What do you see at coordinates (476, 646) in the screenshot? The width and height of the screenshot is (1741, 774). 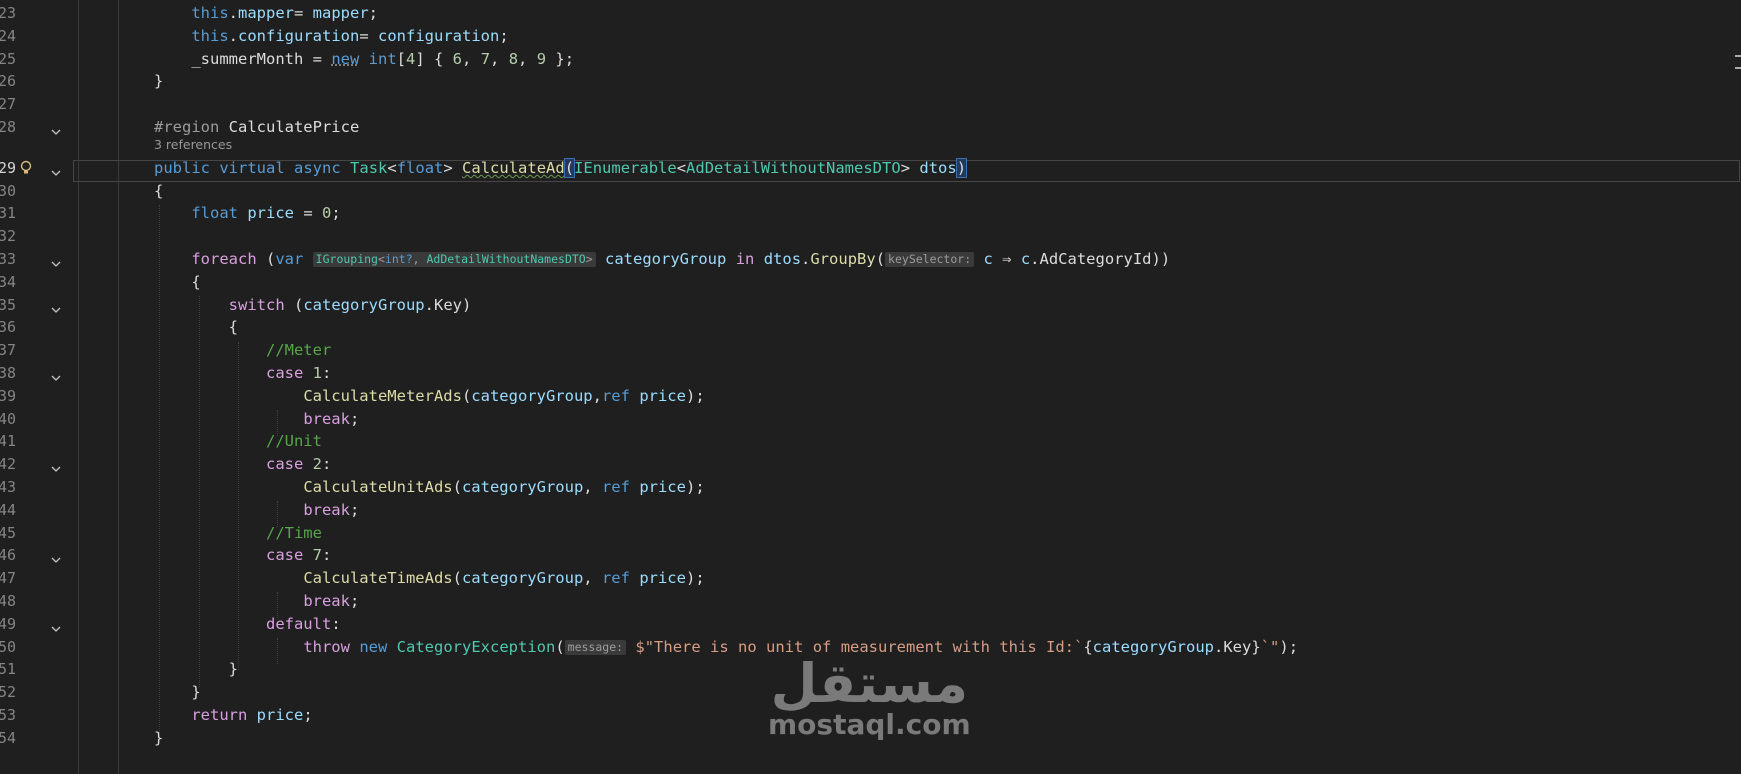 I see `code-token: CategoryException` at bounding box center [476, 646].